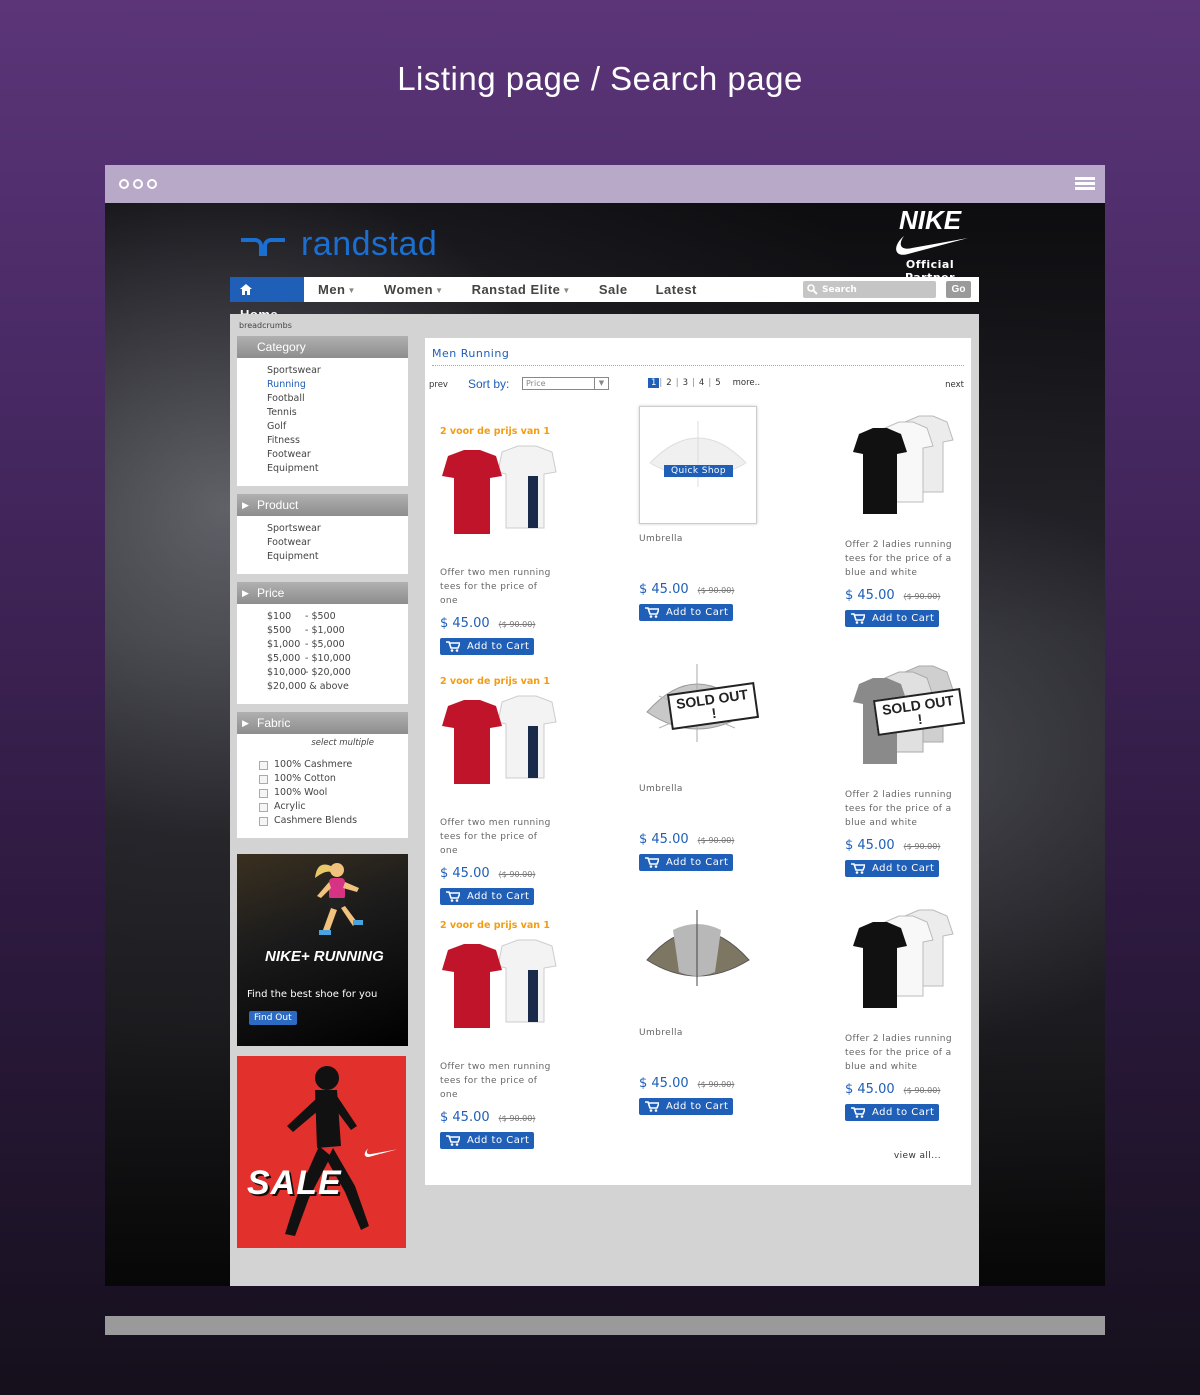 This screenshot has height=1395, width=1200. Describe the element at coordinates (337, 469) in the screenshot. I see `category-item: Equipment` at that location.